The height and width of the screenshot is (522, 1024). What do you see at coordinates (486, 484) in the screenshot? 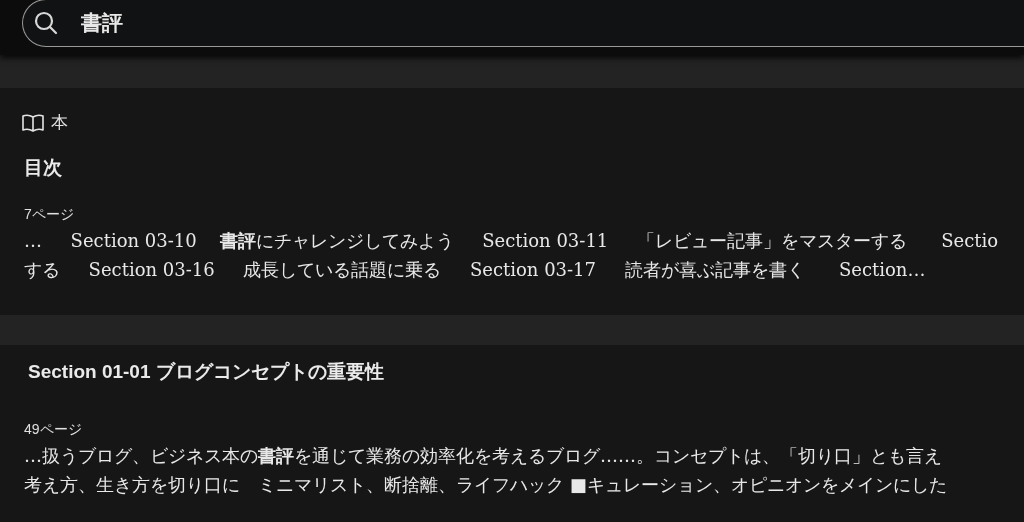
I see `snippet-line: 考え方、生き方を切り口に ミニマリスト、断捨離、ライフハック ■キュレーション、オピニオンをメインにした` at bounding box center [486, 484].